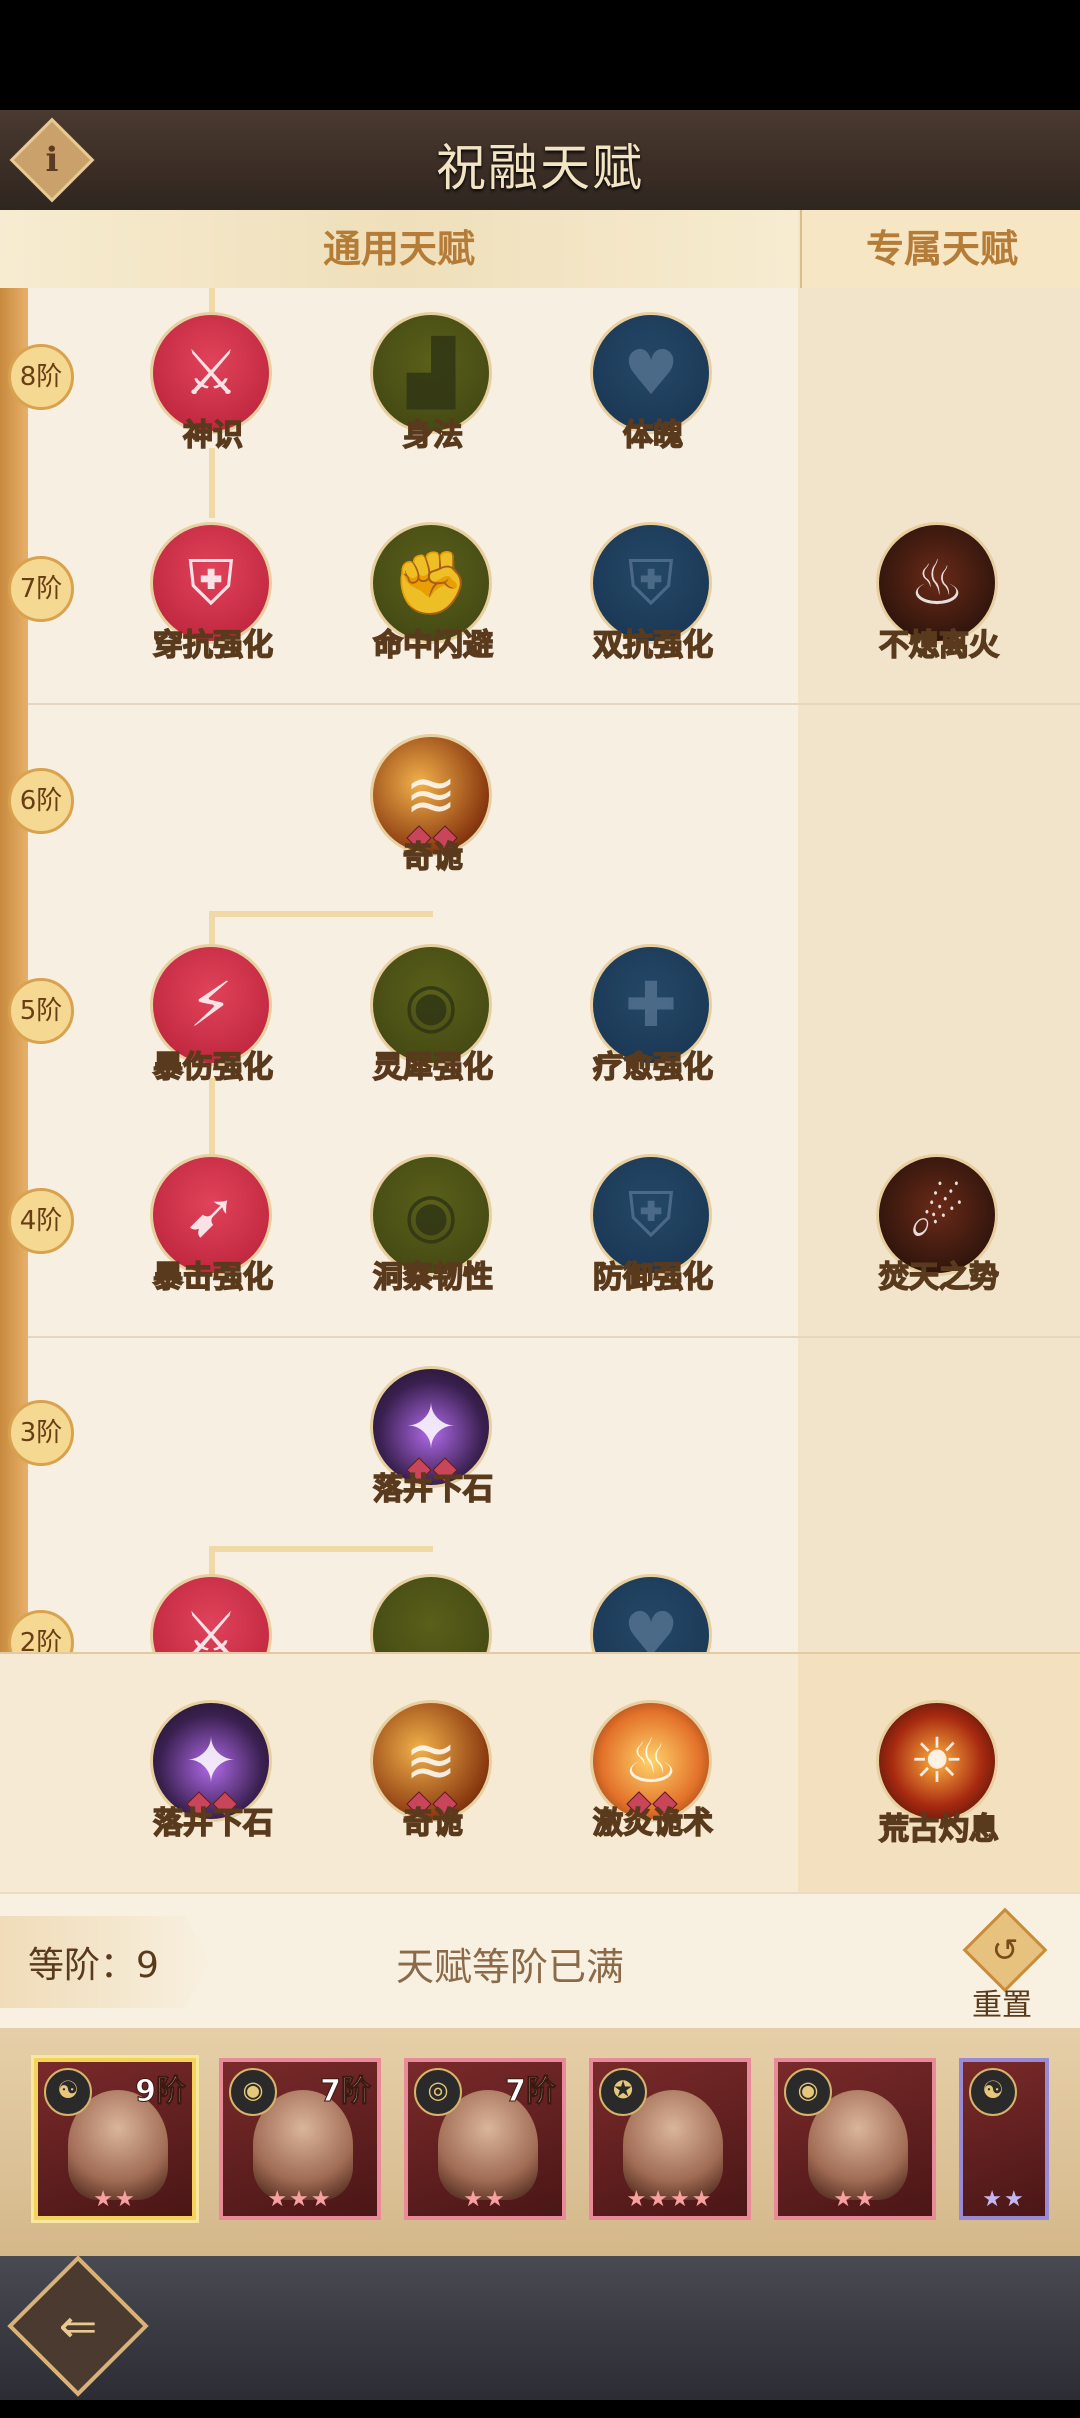 This screenshot has height=2418, width=1080. What do you see at coordinates (433, 382) in the screenshot?
I see `talent-node: ▟ 身法` at bounding box center [433, 382].